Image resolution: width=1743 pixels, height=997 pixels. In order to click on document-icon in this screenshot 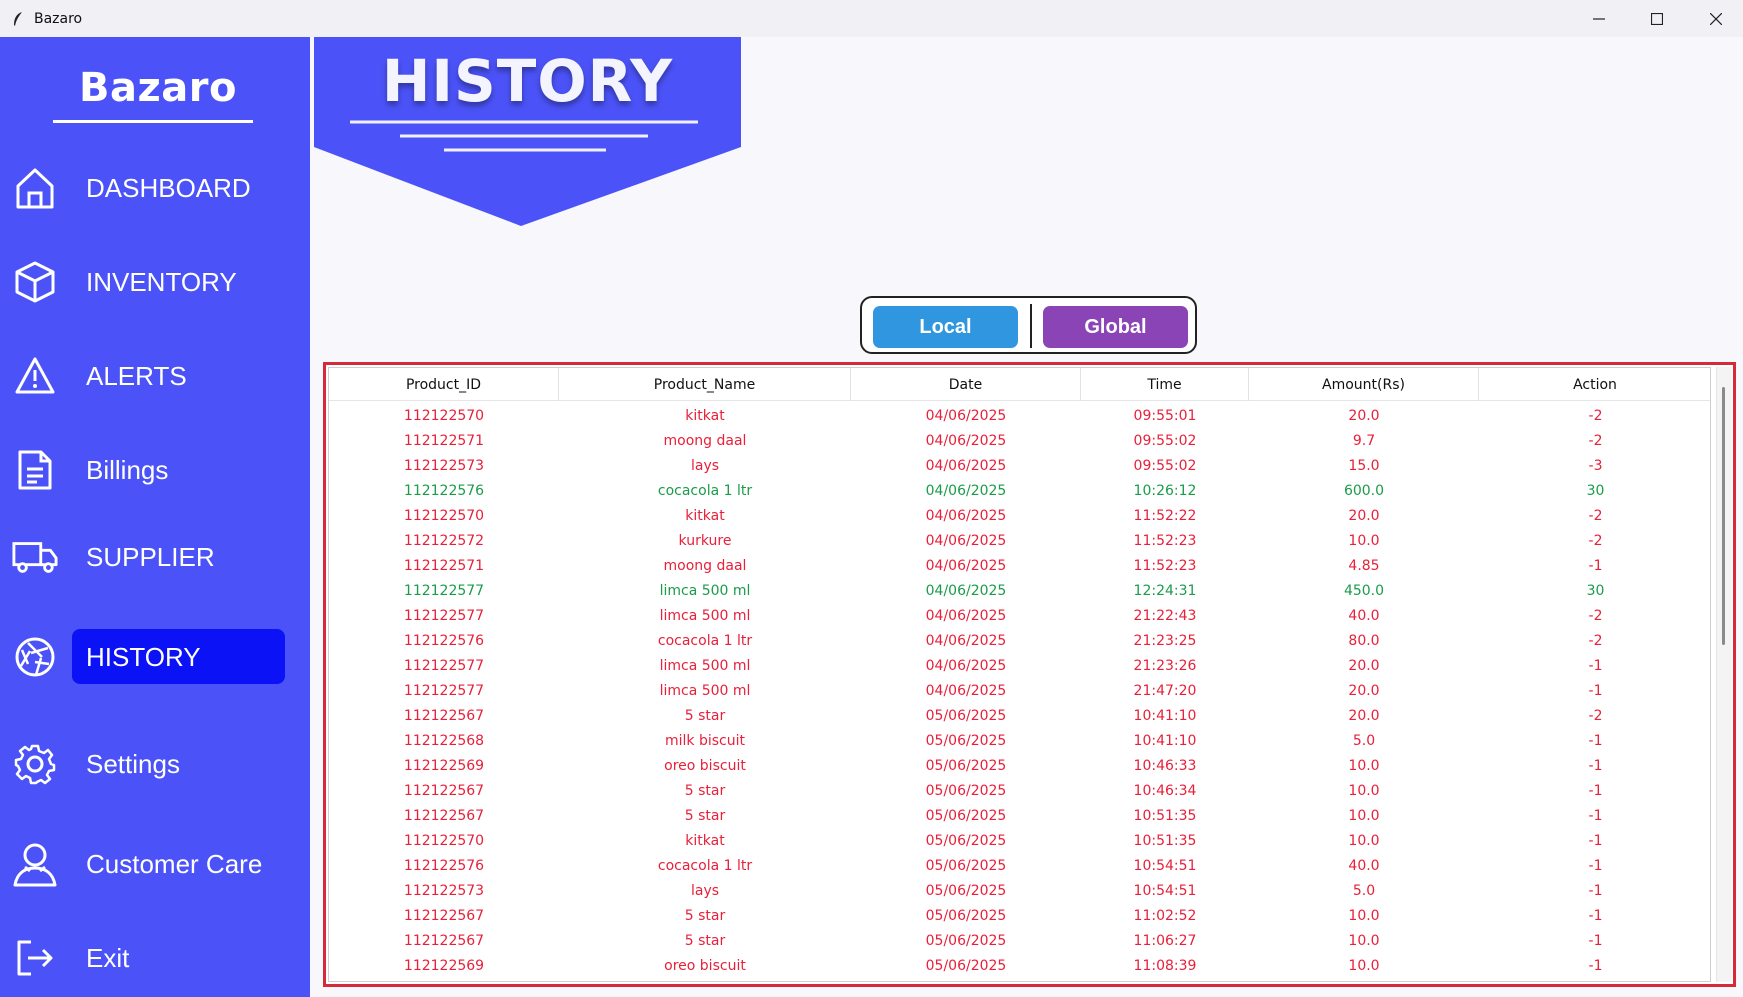, I will do `click(35, 470)`.